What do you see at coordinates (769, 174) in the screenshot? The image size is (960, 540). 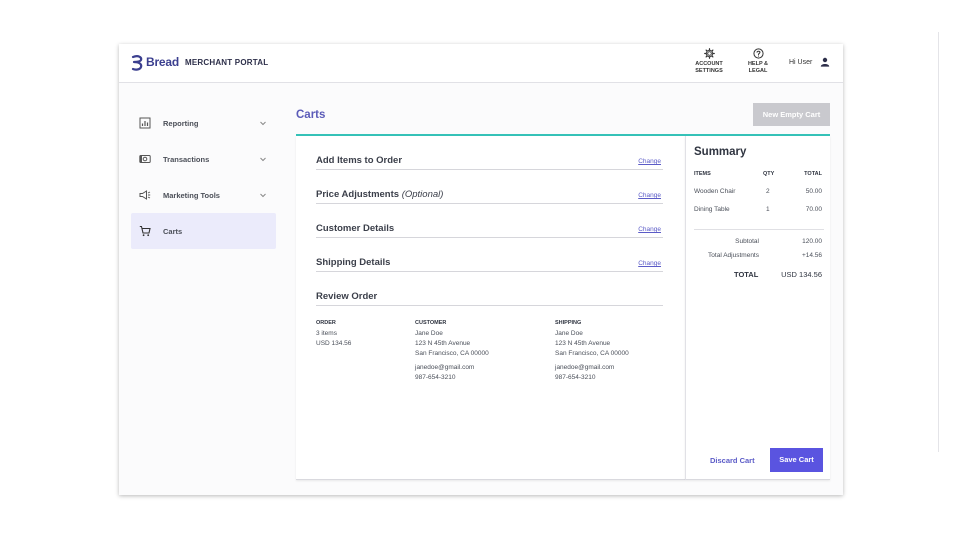 I see `qty-column-header: QTY` at bounding box center [769, 174].